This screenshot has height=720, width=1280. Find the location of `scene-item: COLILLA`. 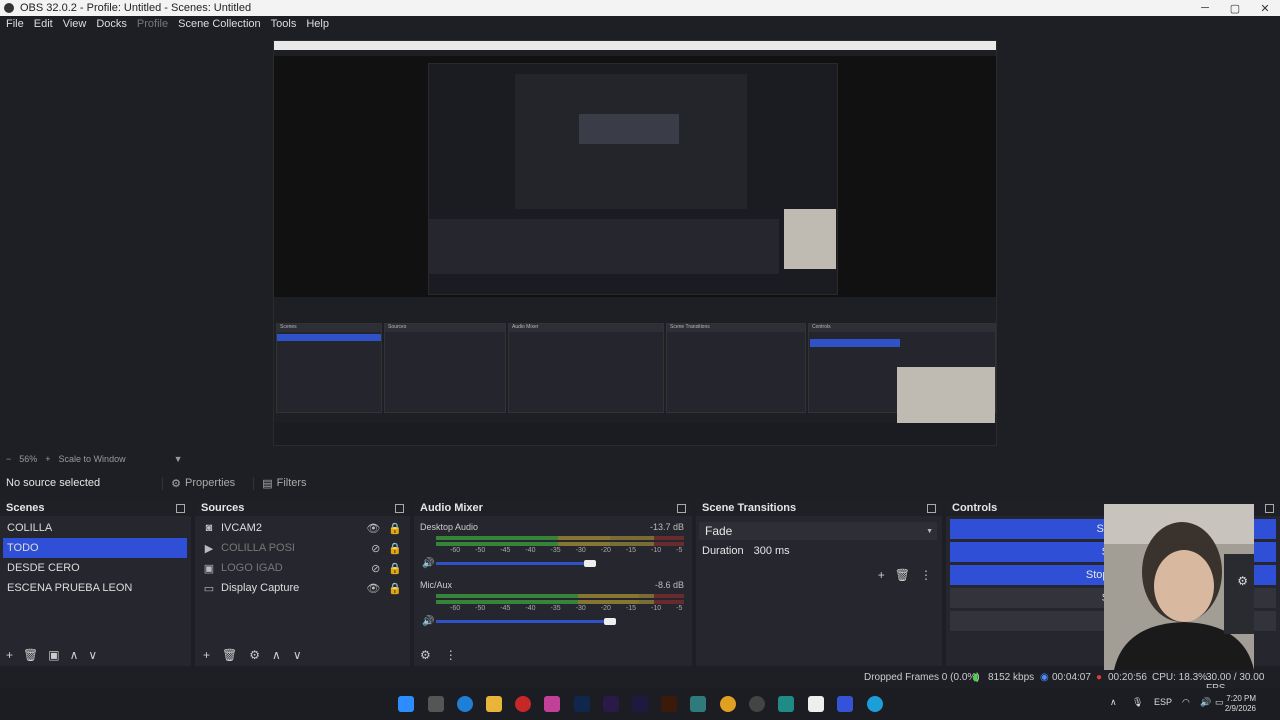

scene-item: COLILLA is located at coordinates (95, 528).